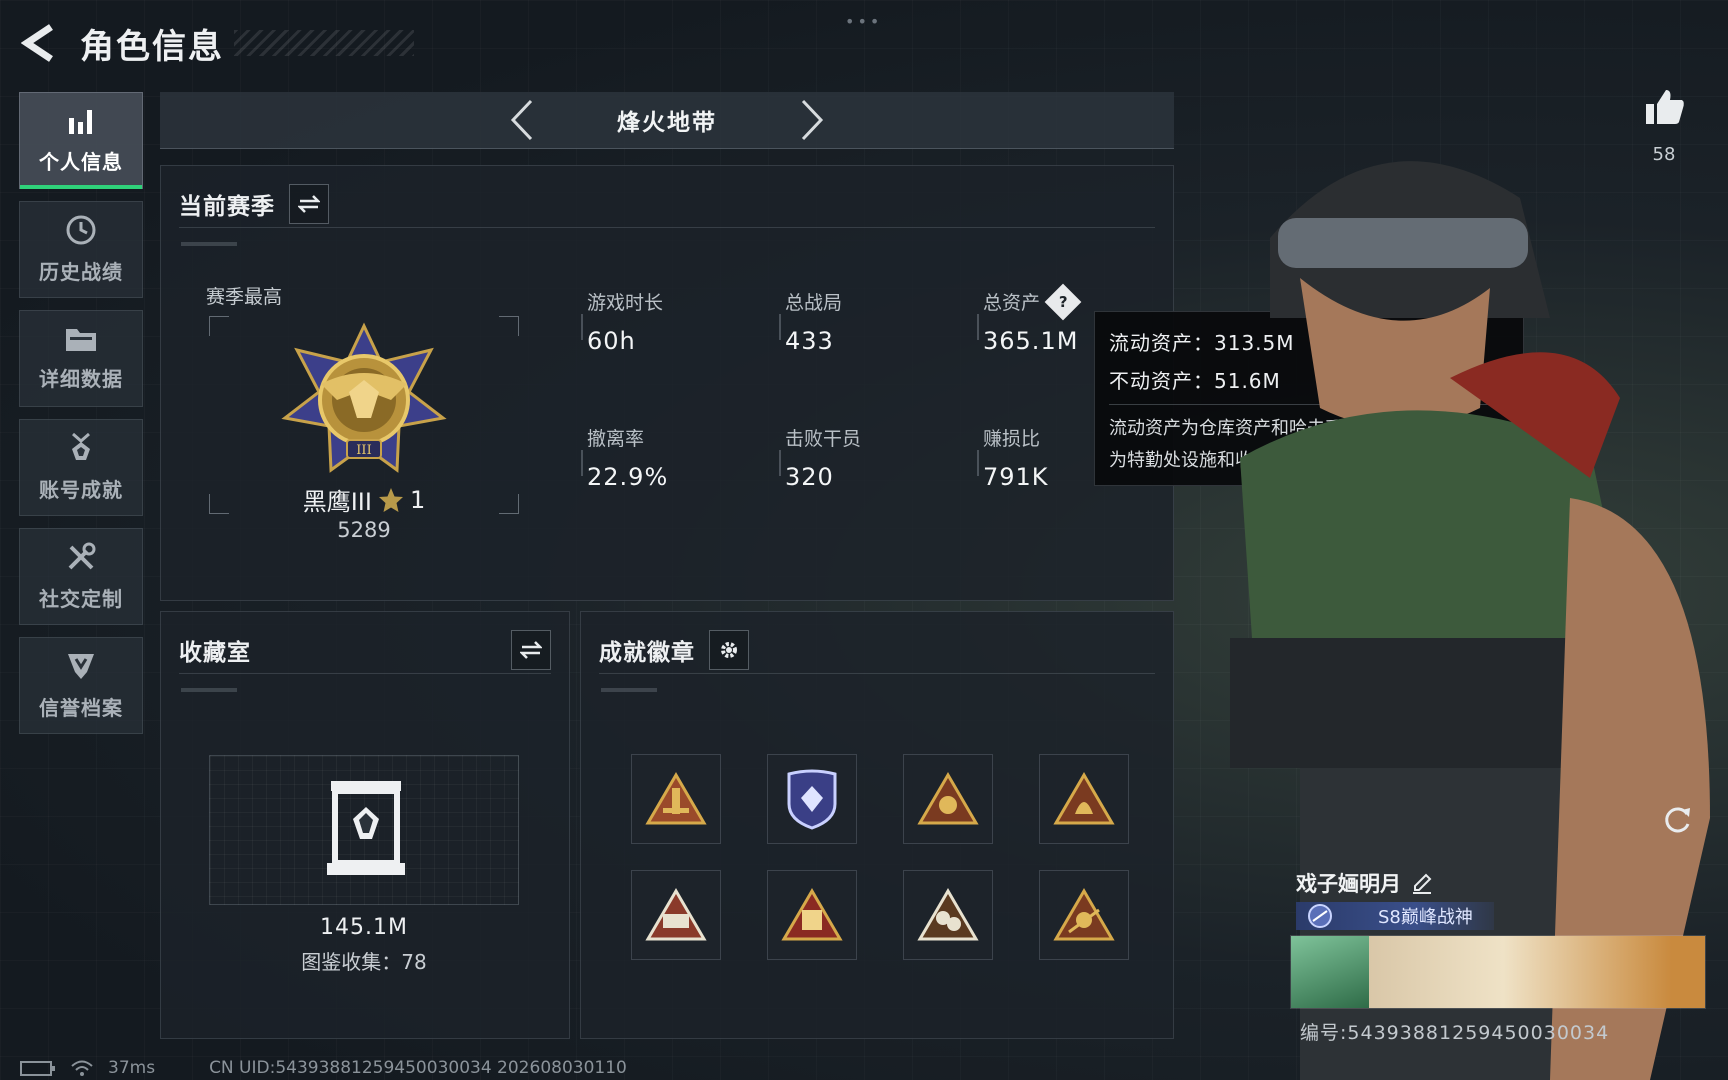 This screenshot has width=1728, height=1080. Describe the element at coordinates (1016, 477) in the screenshot. I see `stat-value: 791K` at that location.